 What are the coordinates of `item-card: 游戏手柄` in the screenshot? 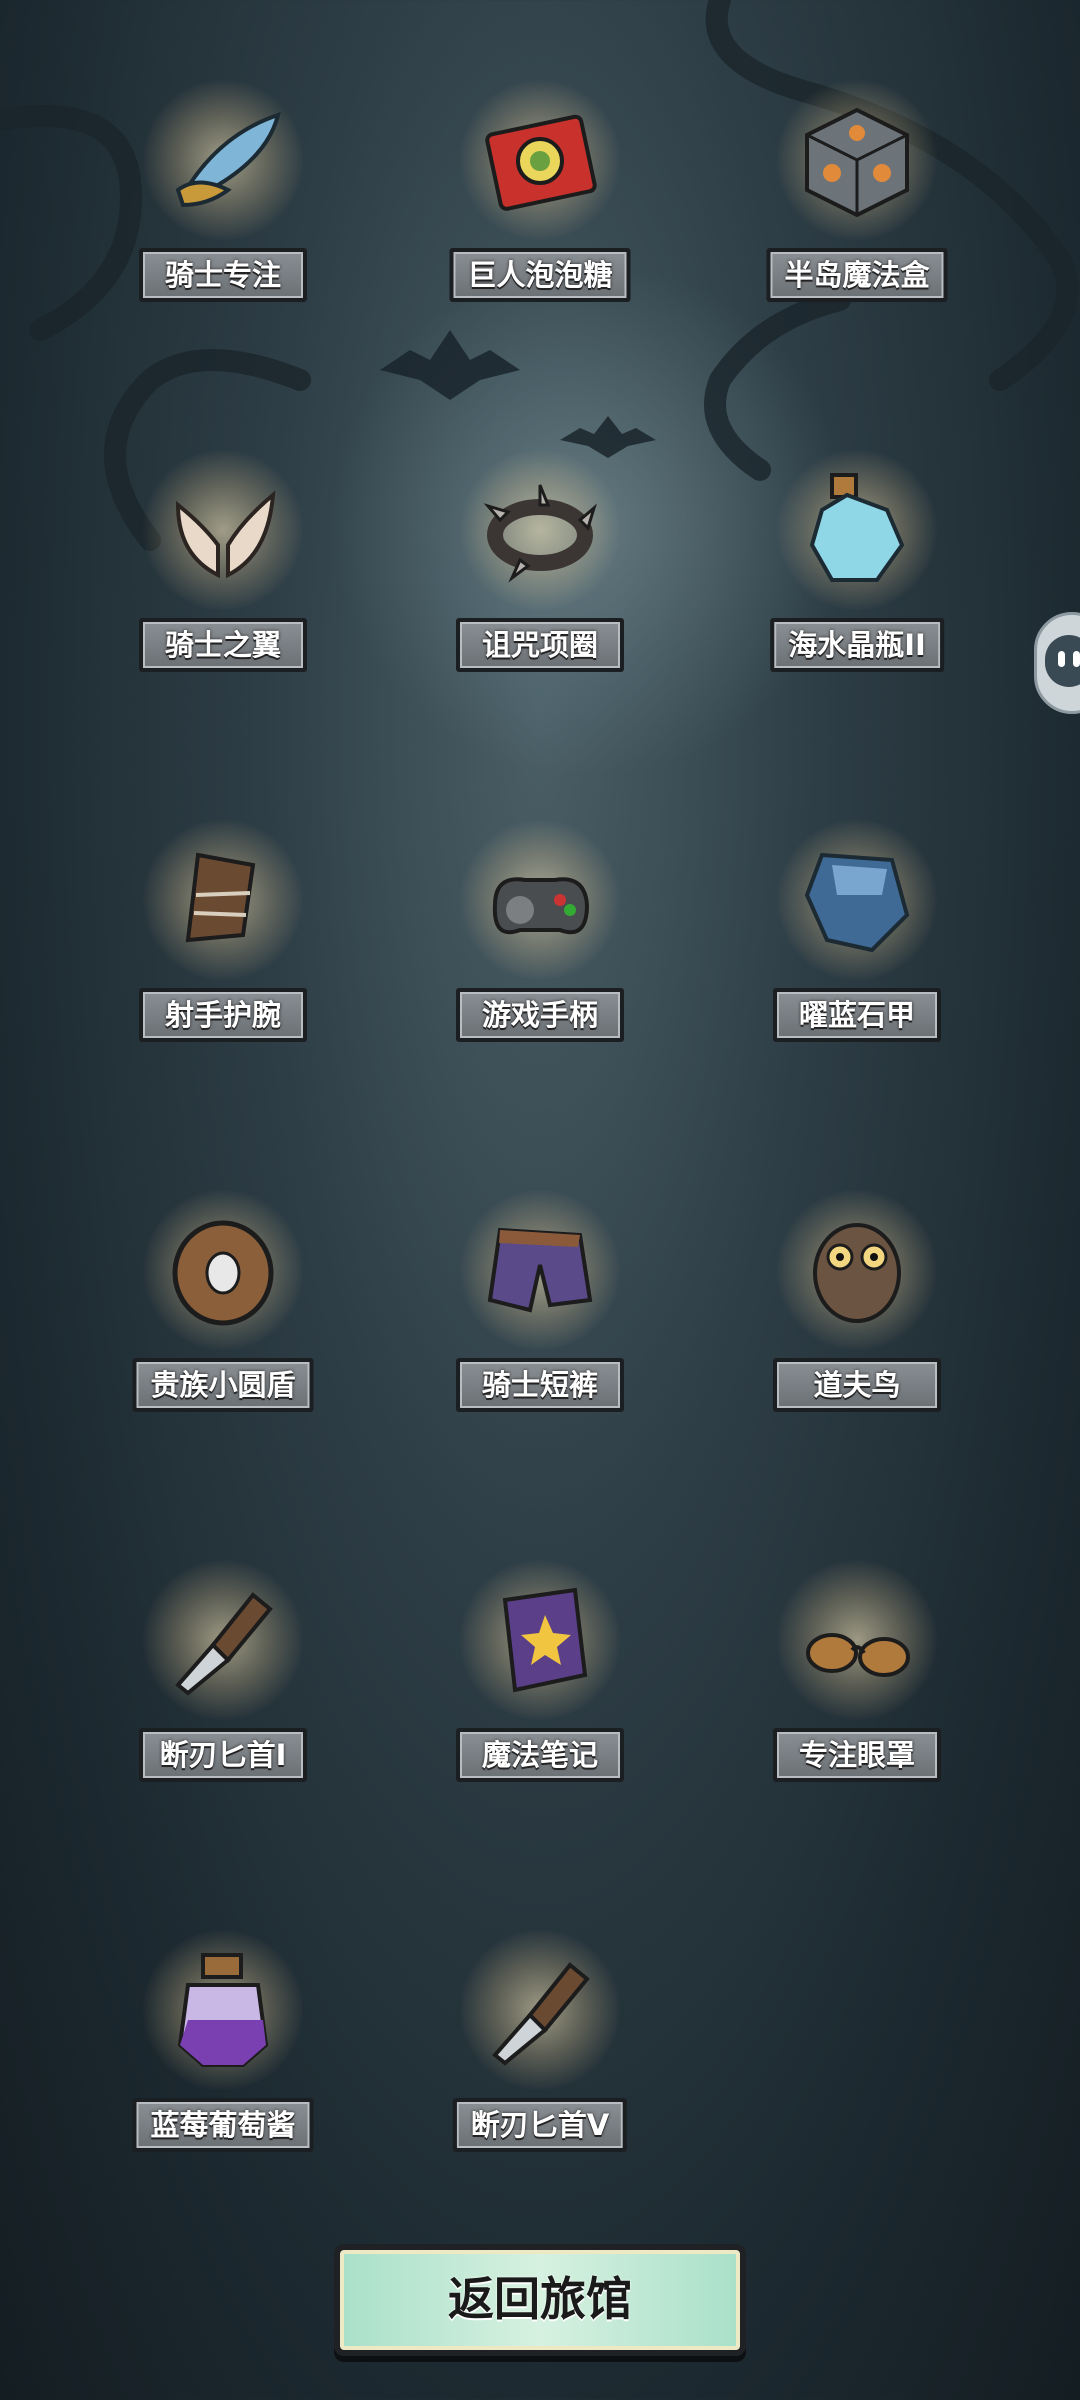 It's located at (540, 925).